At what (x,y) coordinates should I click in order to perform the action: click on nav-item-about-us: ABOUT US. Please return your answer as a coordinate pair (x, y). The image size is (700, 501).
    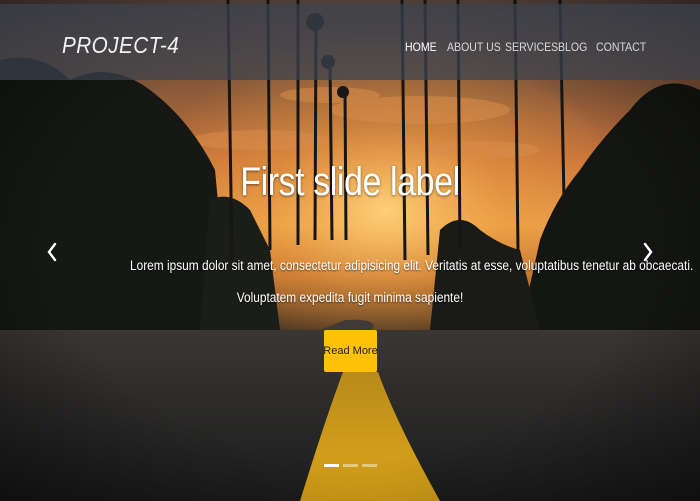
    Looking at the image, I should click on (474, 47).